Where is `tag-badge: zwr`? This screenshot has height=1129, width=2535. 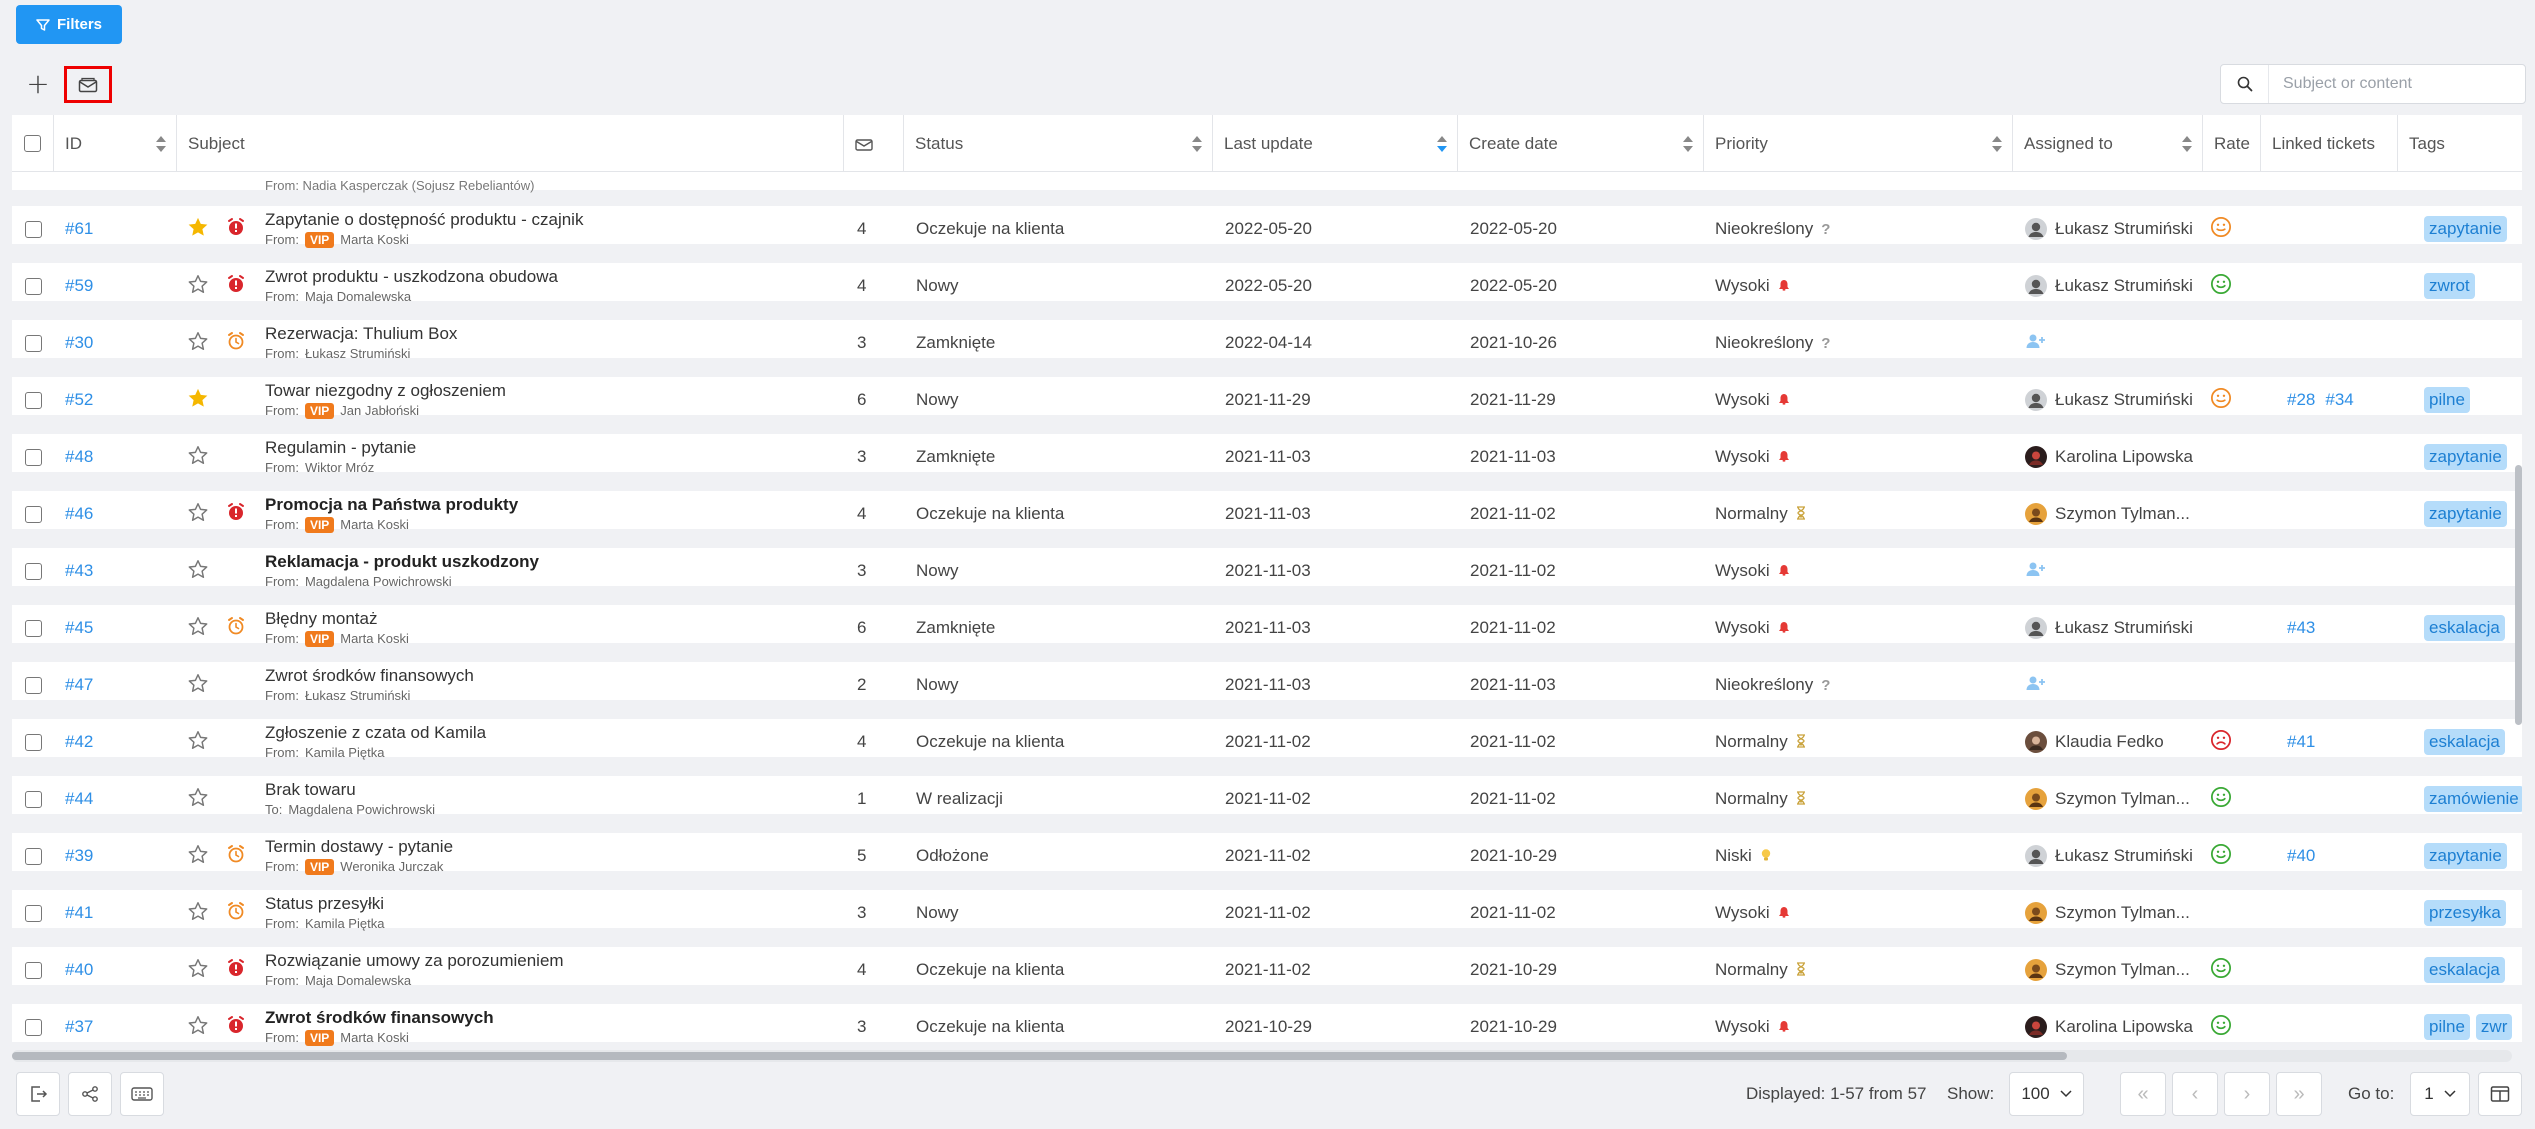
tag-badge: zwr is located at coordinates (2494, 1027).